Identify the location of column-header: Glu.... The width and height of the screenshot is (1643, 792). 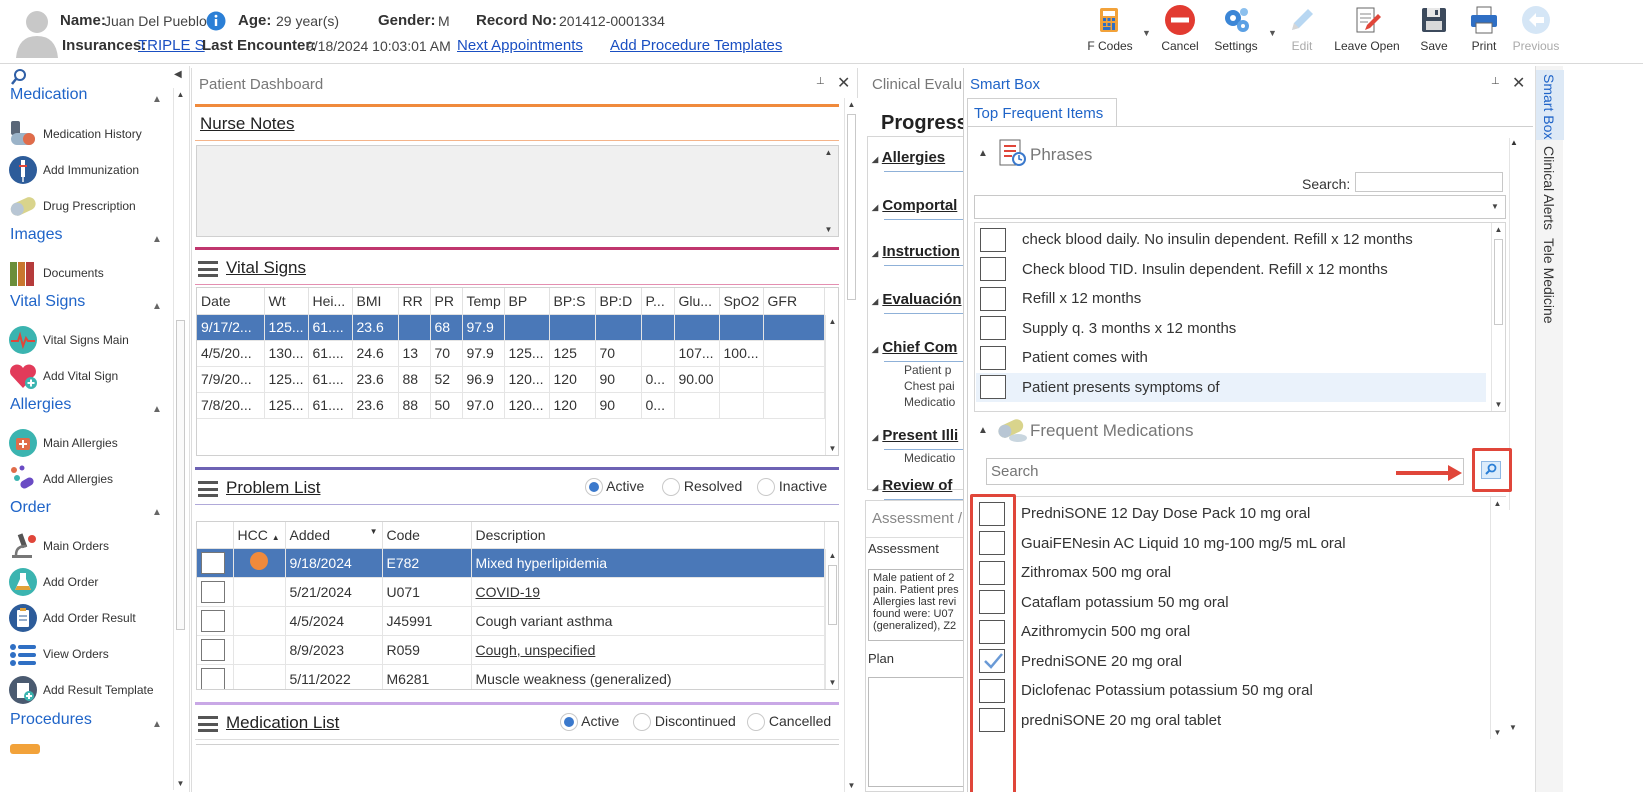
(697, 301).